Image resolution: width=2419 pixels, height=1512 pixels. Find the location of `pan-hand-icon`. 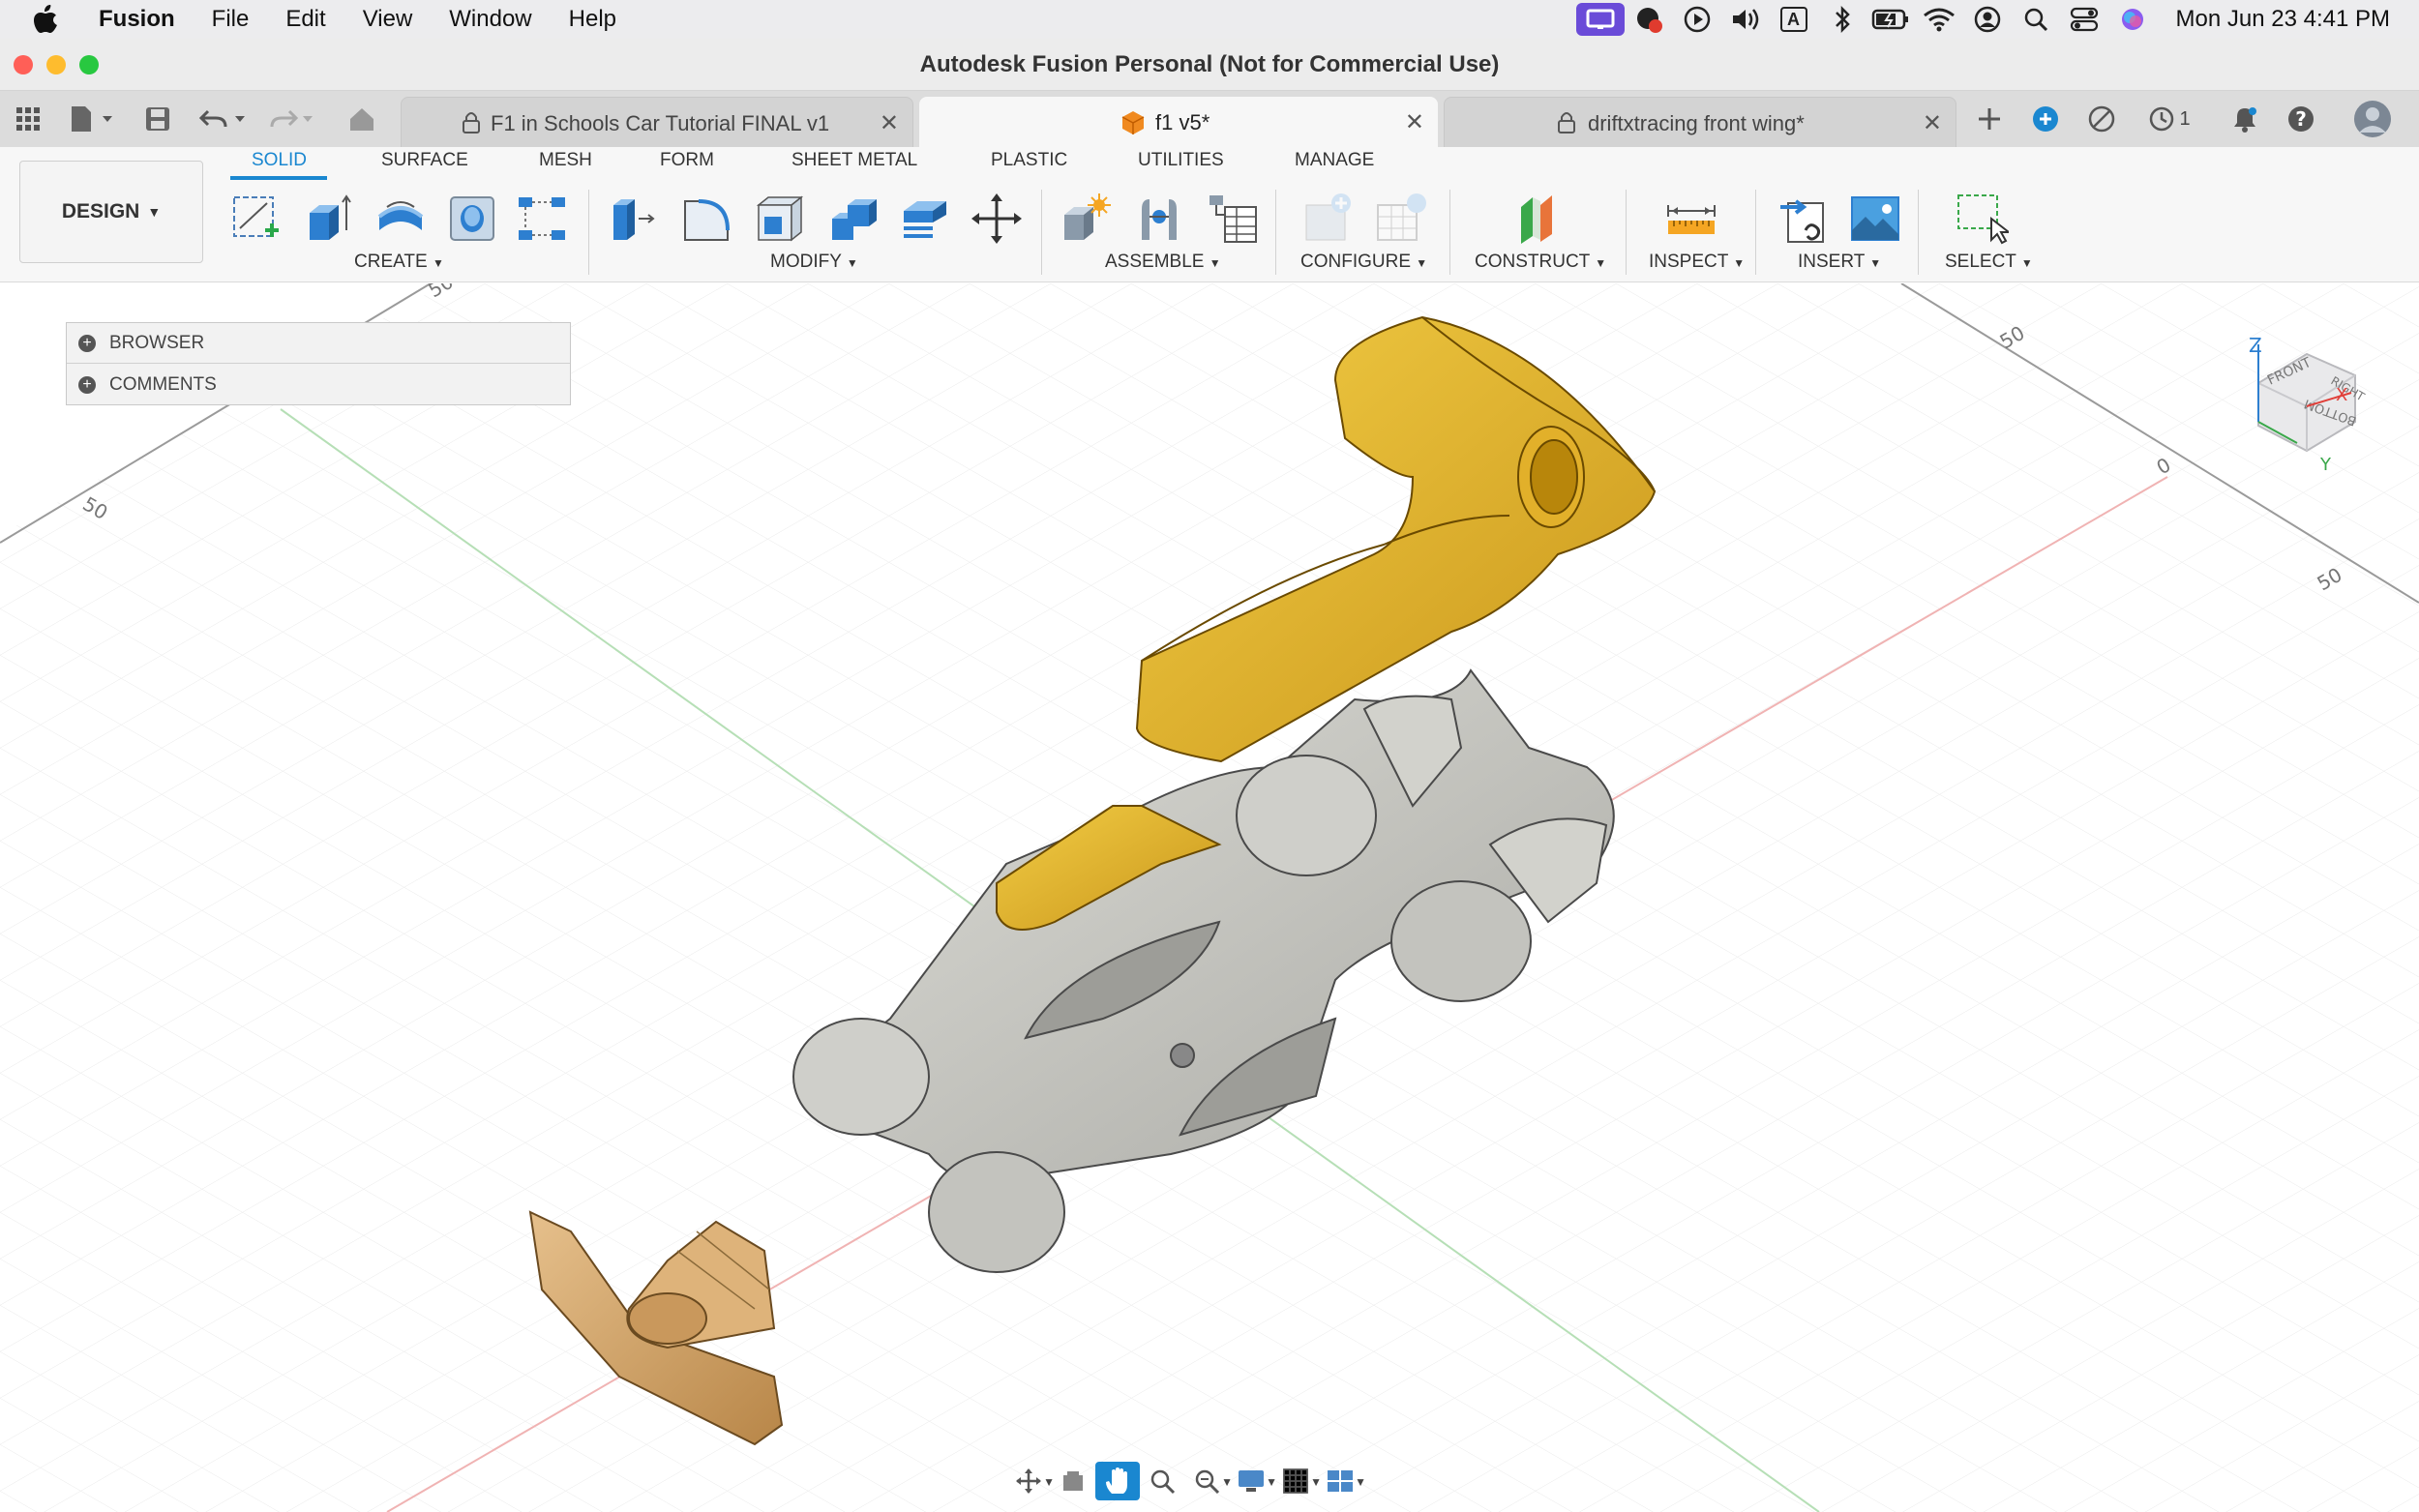

pan-hand-icon is located at coordinates (1117, 1481).